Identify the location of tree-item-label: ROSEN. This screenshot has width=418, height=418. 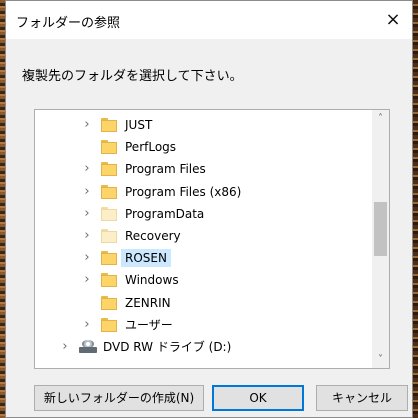
(146, 258).